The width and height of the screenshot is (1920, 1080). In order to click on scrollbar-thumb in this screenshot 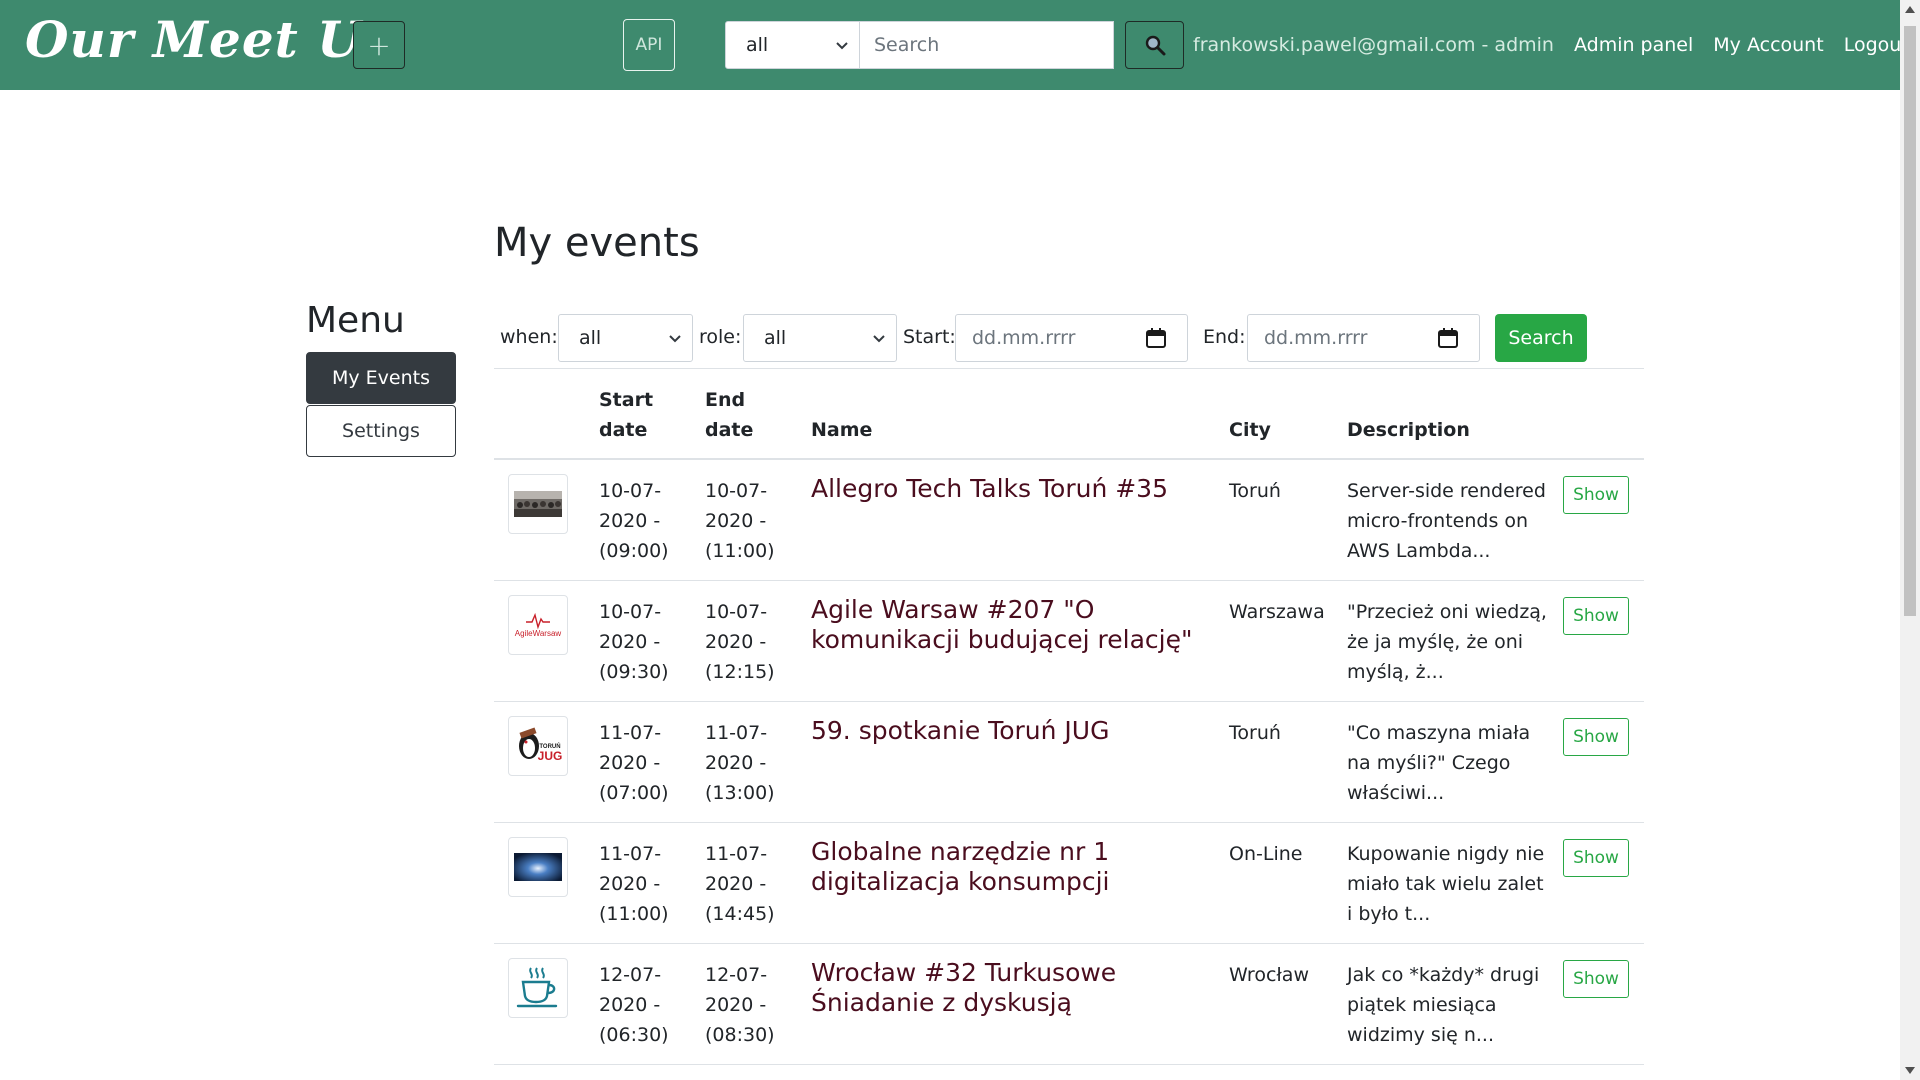, I will do `click(1910, 321)`.